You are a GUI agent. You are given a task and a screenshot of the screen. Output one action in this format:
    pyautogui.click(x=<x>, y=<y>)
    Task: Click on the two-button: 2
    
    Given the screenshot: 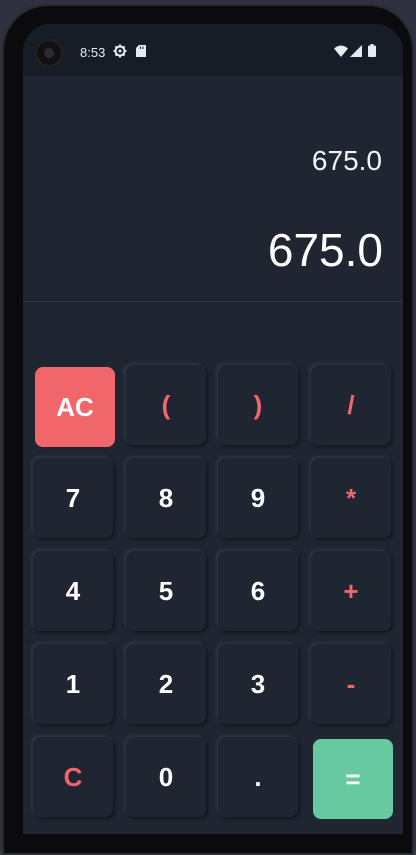 What is the action you would take?
    pyautogui.click(x=166, y=684)
    